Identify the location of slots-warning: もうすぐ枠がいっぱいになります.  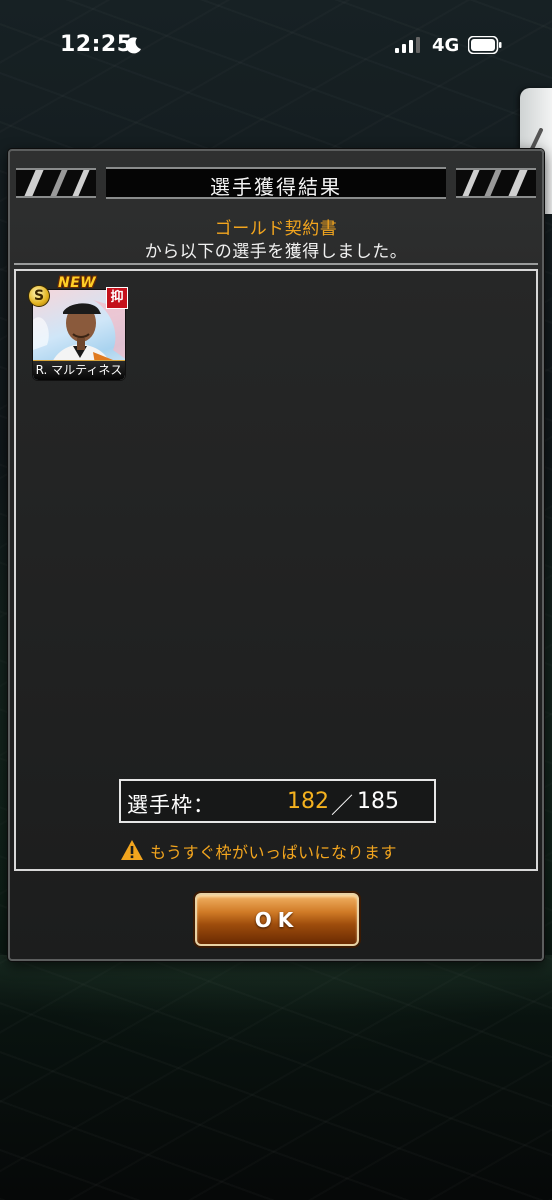
(276, 850).